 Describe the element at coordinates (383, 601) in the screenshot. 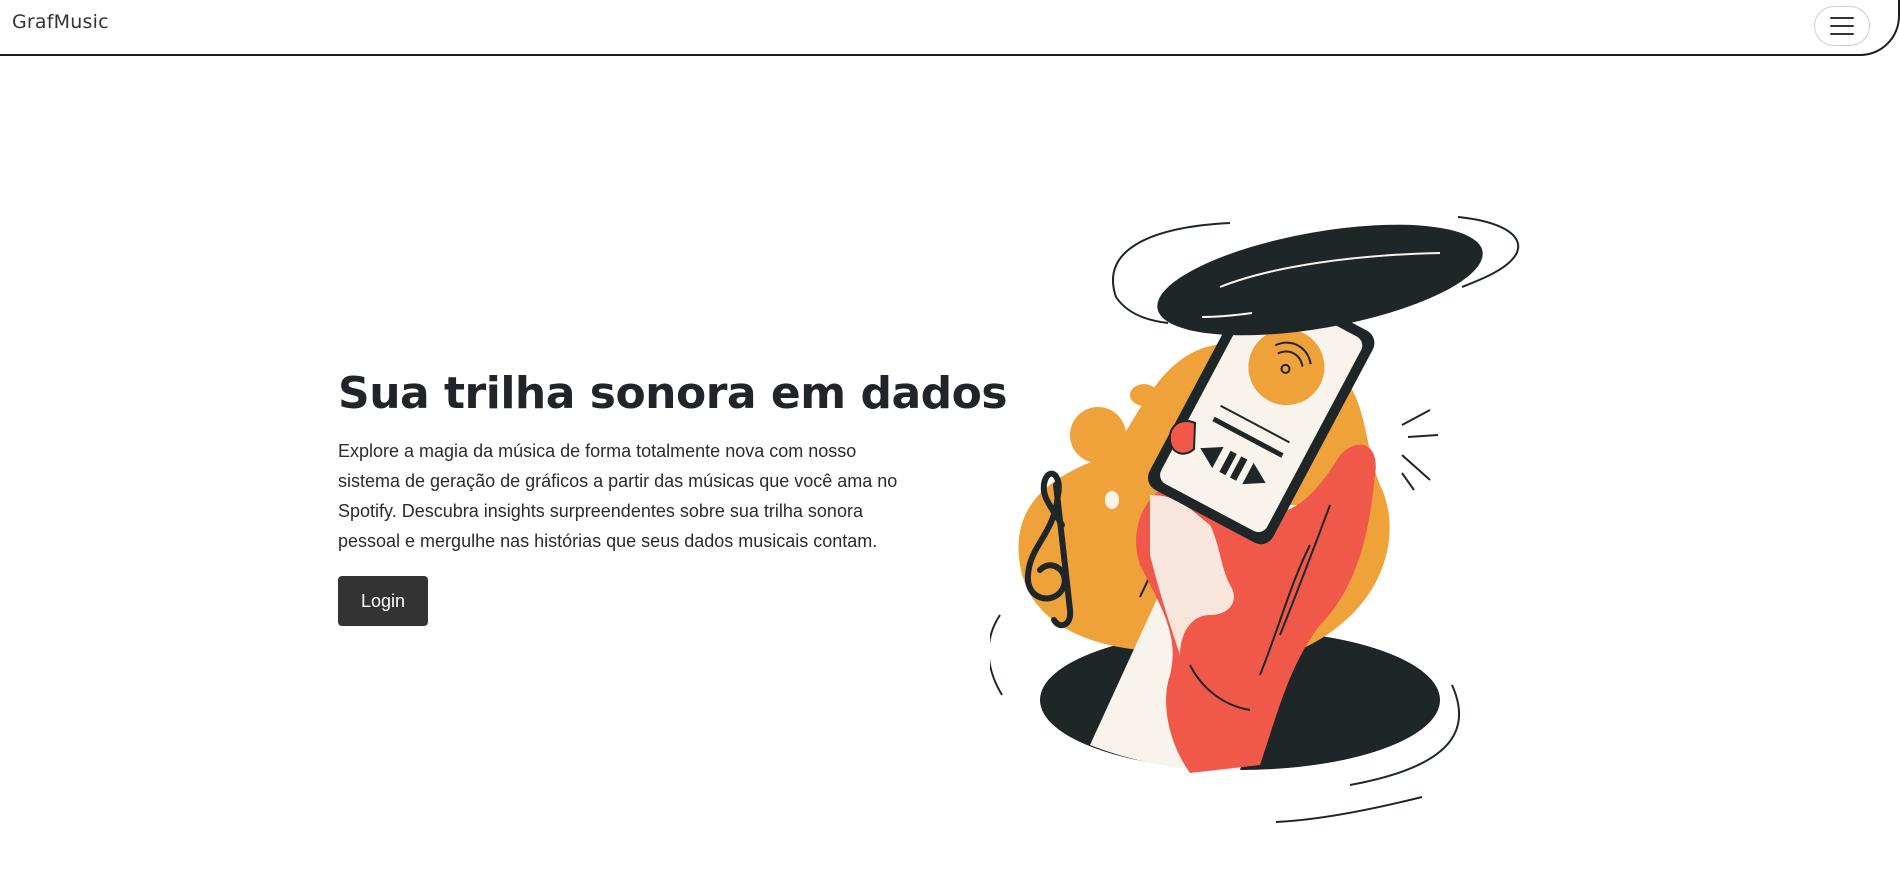

I see `login-button: Login` at that location.